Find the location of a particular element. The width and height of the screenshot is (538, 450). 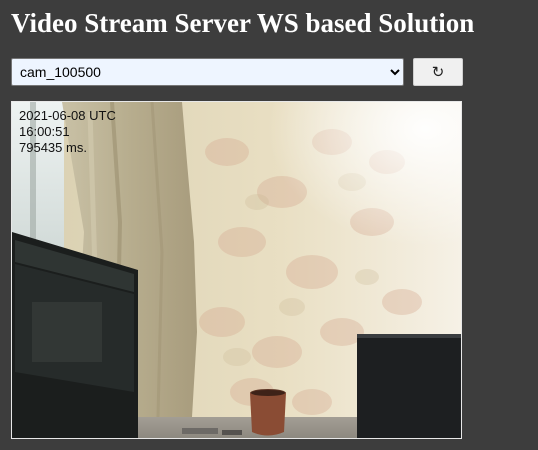

page-title: Video Stream Server WS based Solution is located at coordinates (243, 23).